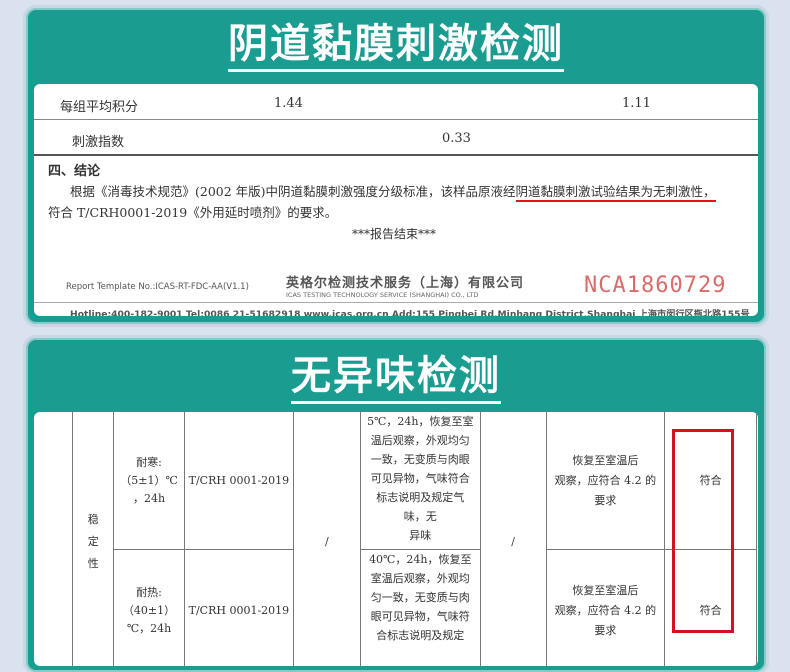 The width and height of the screenshot is (790, 672). I want to click on requirement-cold: 恢复至室温后 观察，应符合 4.2 的 要求, so click(605, 481).